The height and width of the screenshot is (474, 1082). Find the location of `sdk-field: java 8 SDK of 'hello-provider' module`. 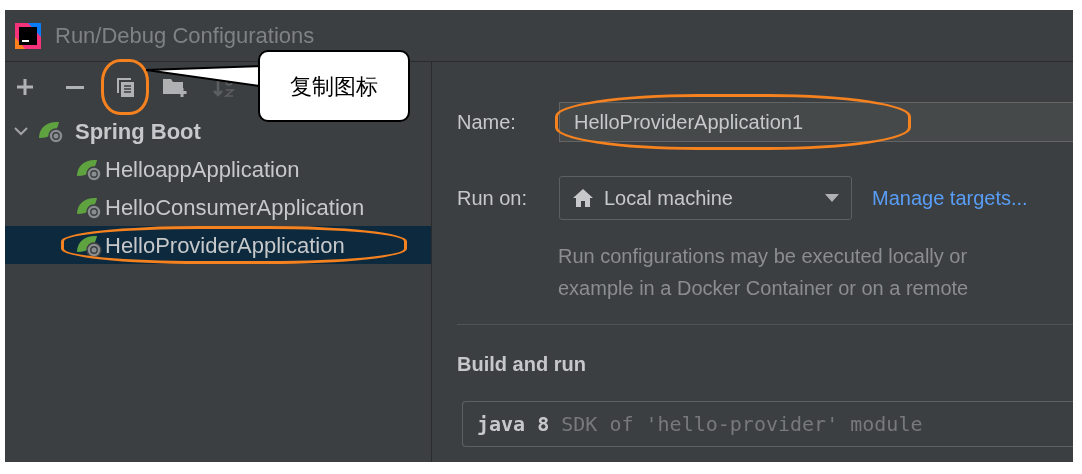

sdk-field: java 8 SDK of 'hello-provider' module is located at coordinates (767, 424).